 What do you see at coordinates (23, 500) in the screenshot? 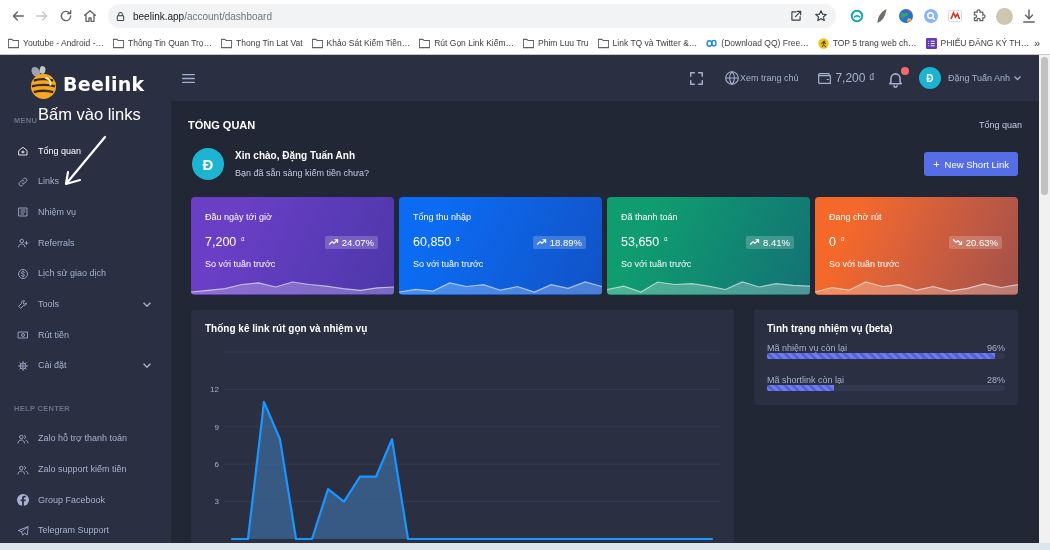
I see `facebook-icon` at bounding box center [23, 500].